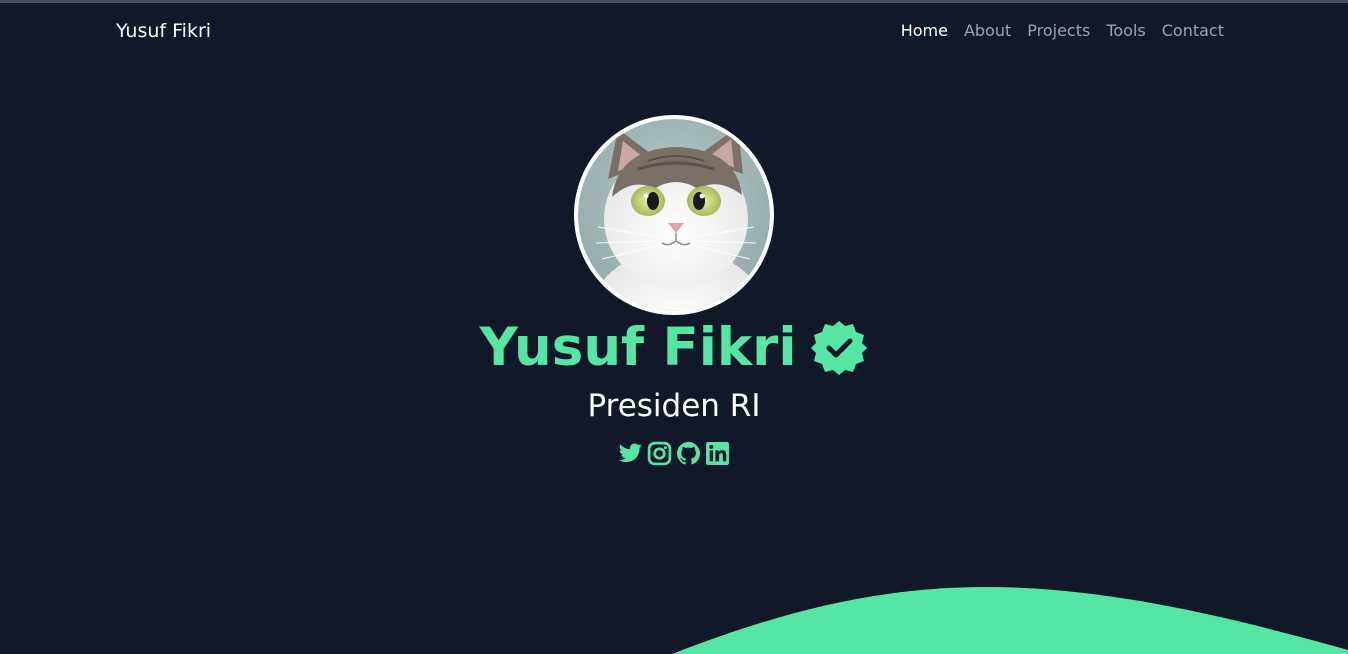 The height and width of the screenshot is (654, 1348). What do you see at coordinates (674, 406) in the screenshot?
I see `hero-role: Presiden RI` at bounding box center [674, 406].